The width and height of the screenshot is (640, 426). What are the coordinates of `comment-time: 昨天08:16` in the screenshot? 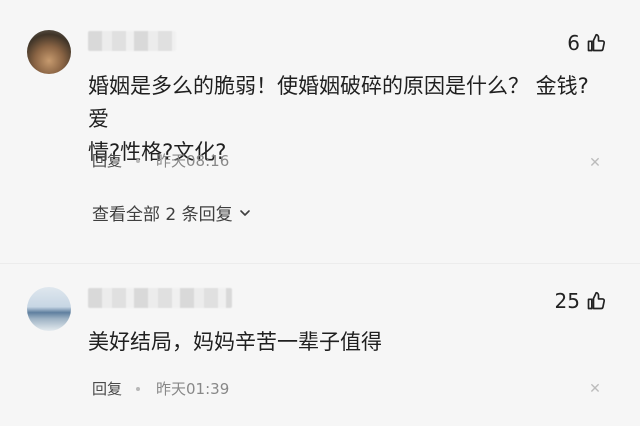 It's located at (193, 161).